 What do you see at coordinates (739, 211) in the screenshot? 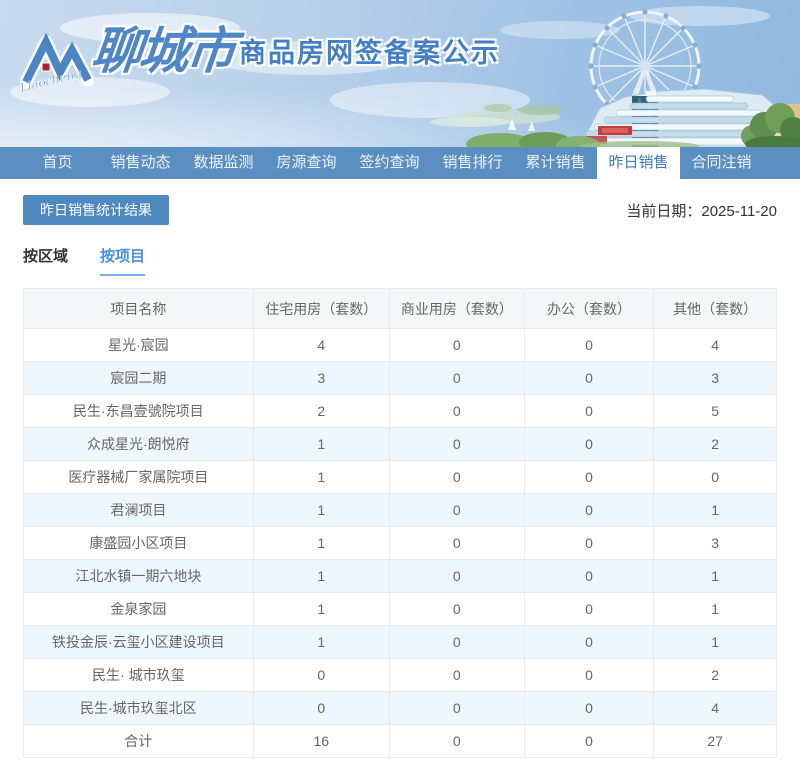
I see `current-date-value: 2025-11-20` at bounding box center [739, 211].